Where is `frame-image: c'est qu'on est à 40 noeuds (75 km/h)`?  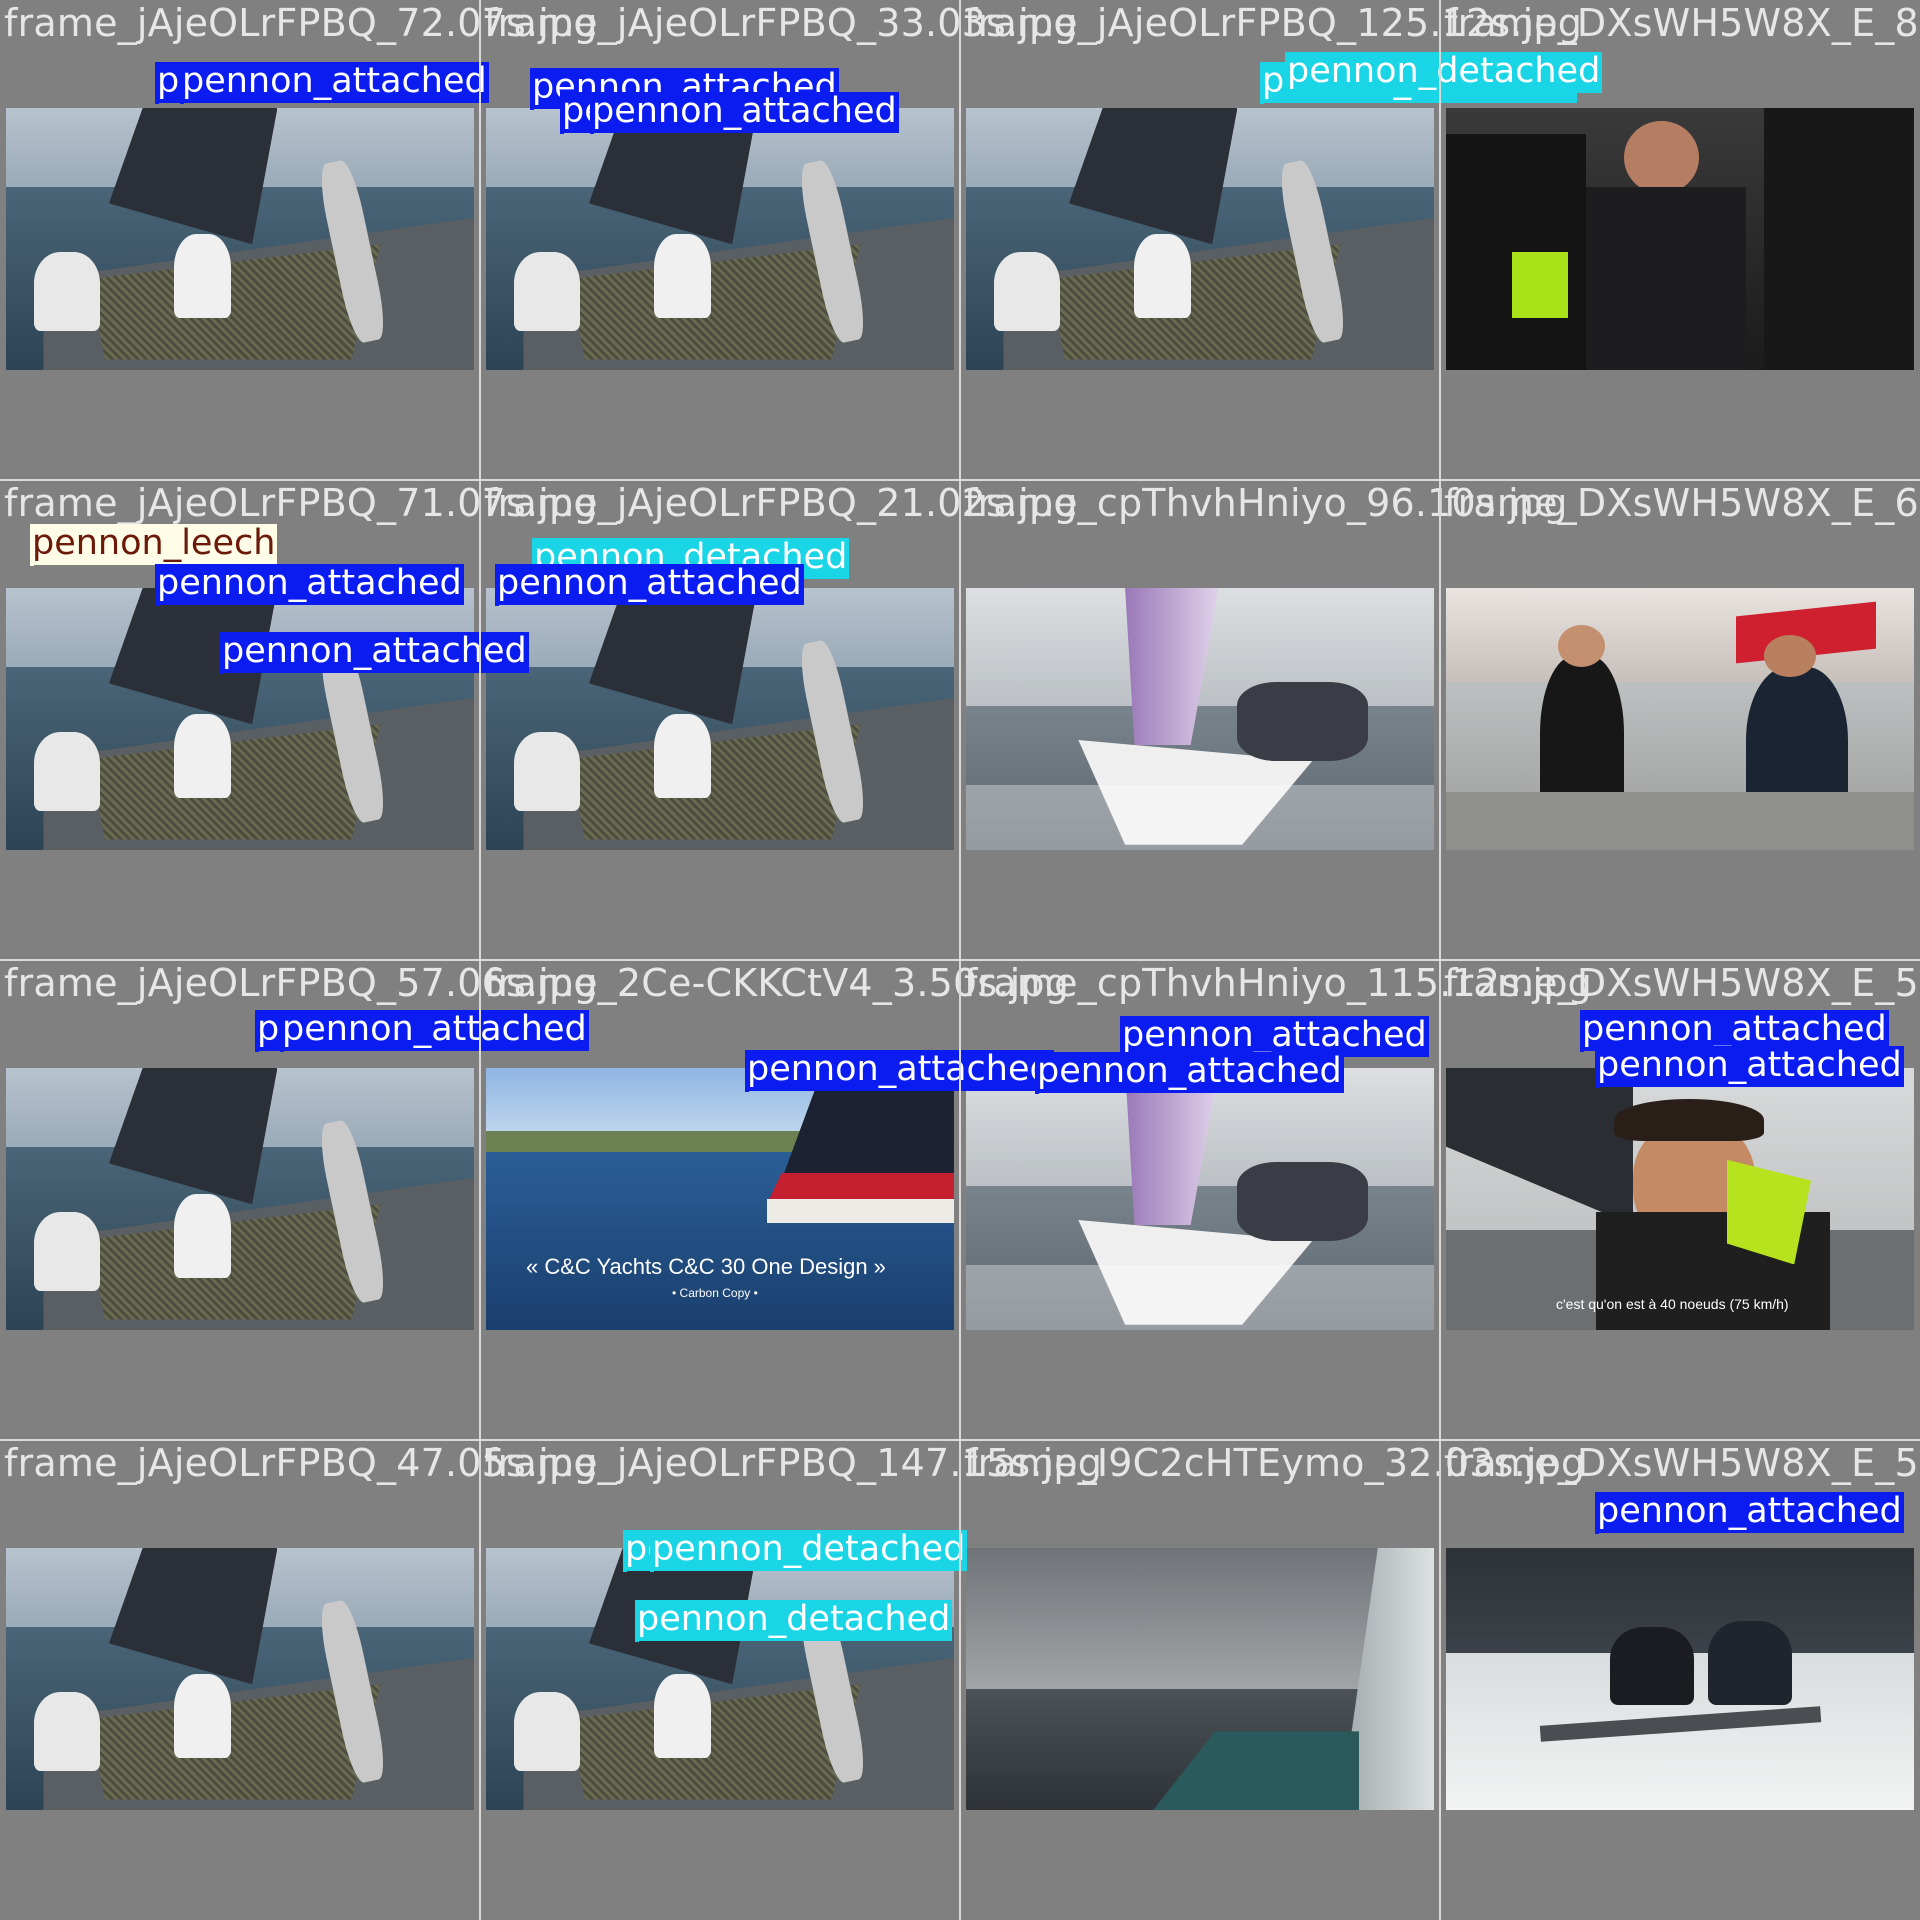 frame-image: c'est qu'on est à 40 noeuds (75 km/h) is located at coordinates (1680, 1199).